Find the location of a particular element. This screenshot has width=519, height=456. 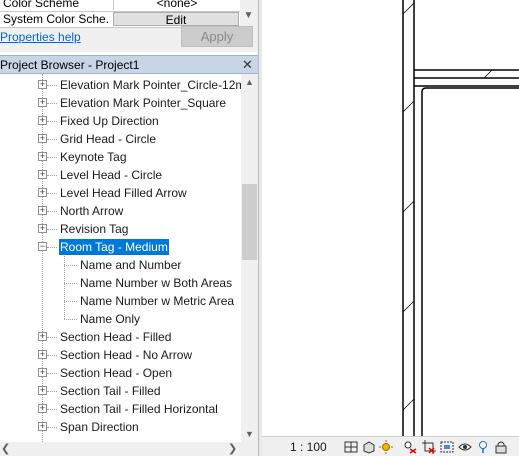

tree-item-label: Room Tag - Medium is located at coordinates (114, 247).